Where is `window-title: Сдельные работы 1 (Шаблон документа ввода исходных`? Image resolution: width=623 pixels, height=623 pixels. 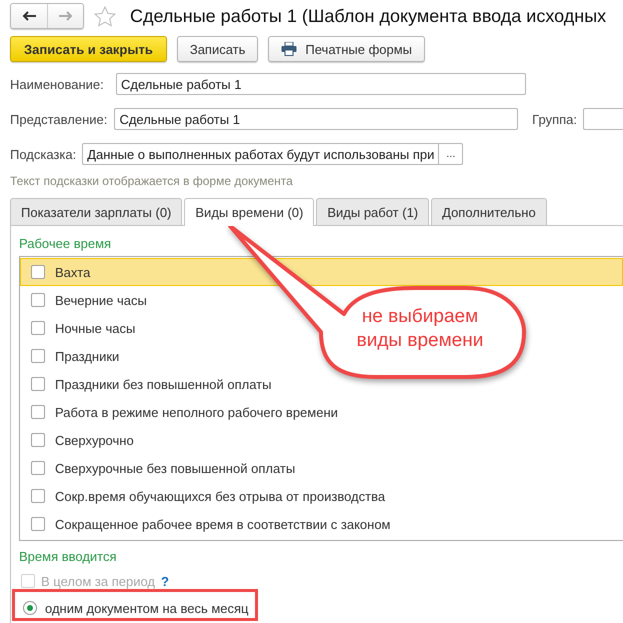
window-title: Сдельные работы 1 (Шаблон документа ввода исходных is located at coordinates (368, 16).